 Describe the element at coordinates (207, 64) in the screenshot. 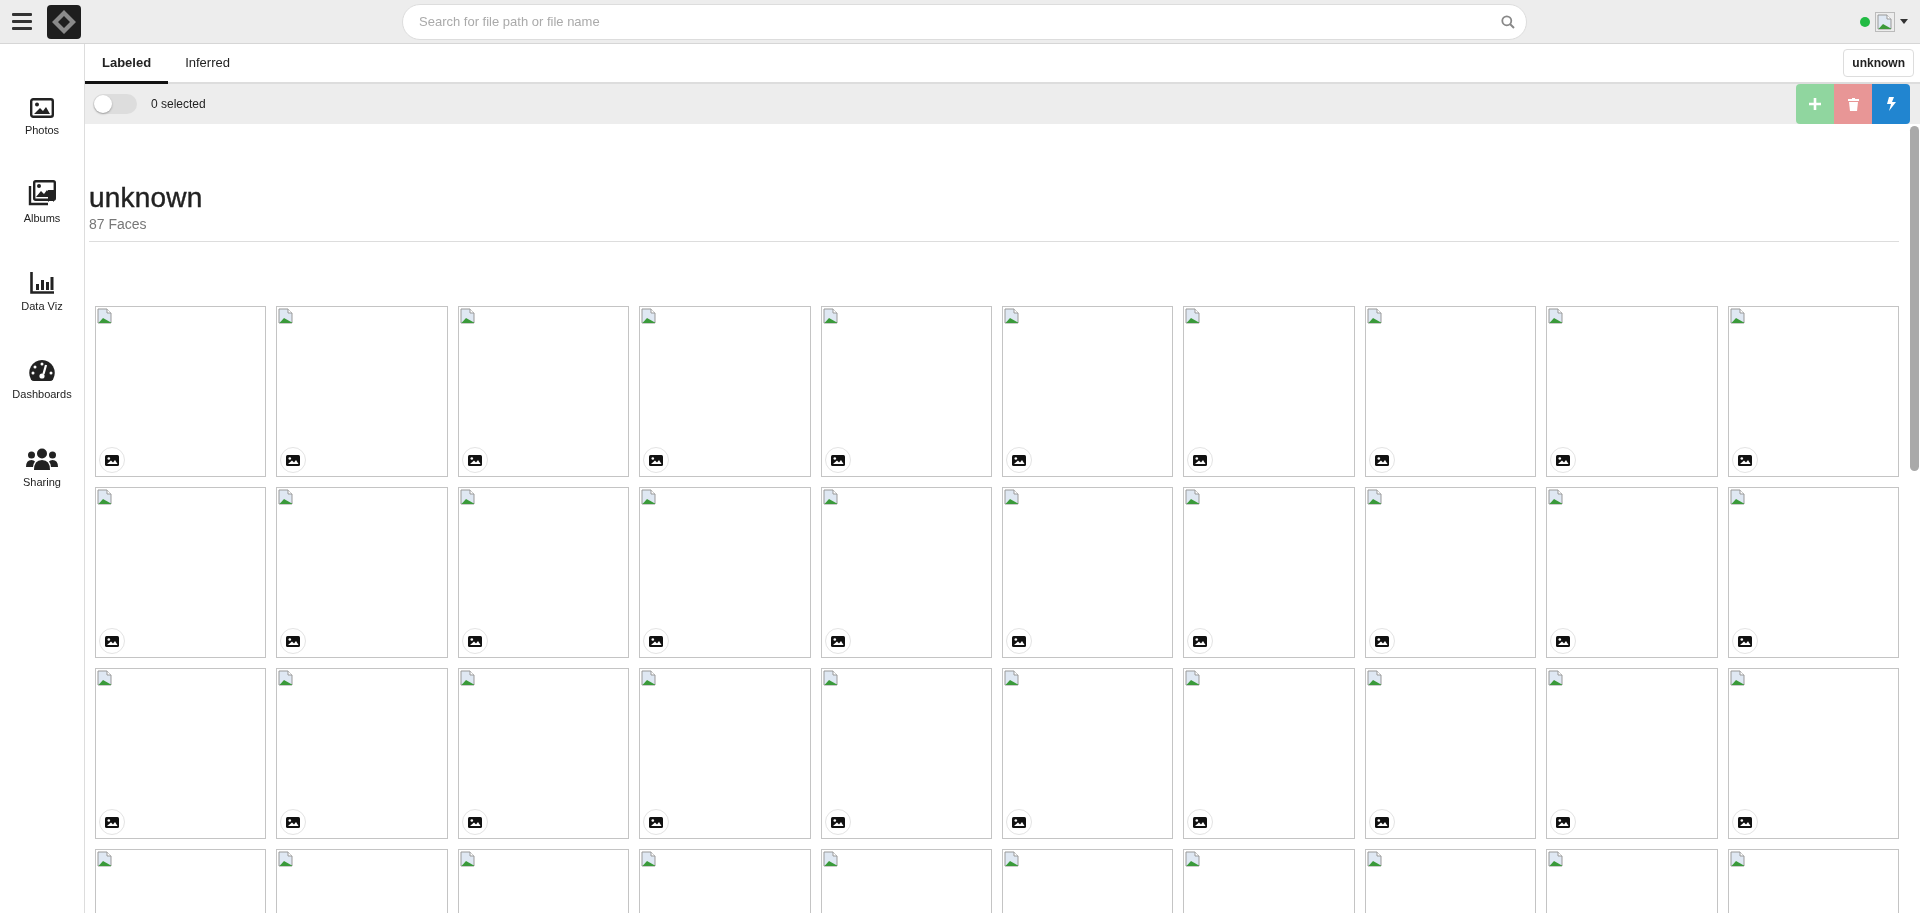

I see `tab: Inferred` at that location.